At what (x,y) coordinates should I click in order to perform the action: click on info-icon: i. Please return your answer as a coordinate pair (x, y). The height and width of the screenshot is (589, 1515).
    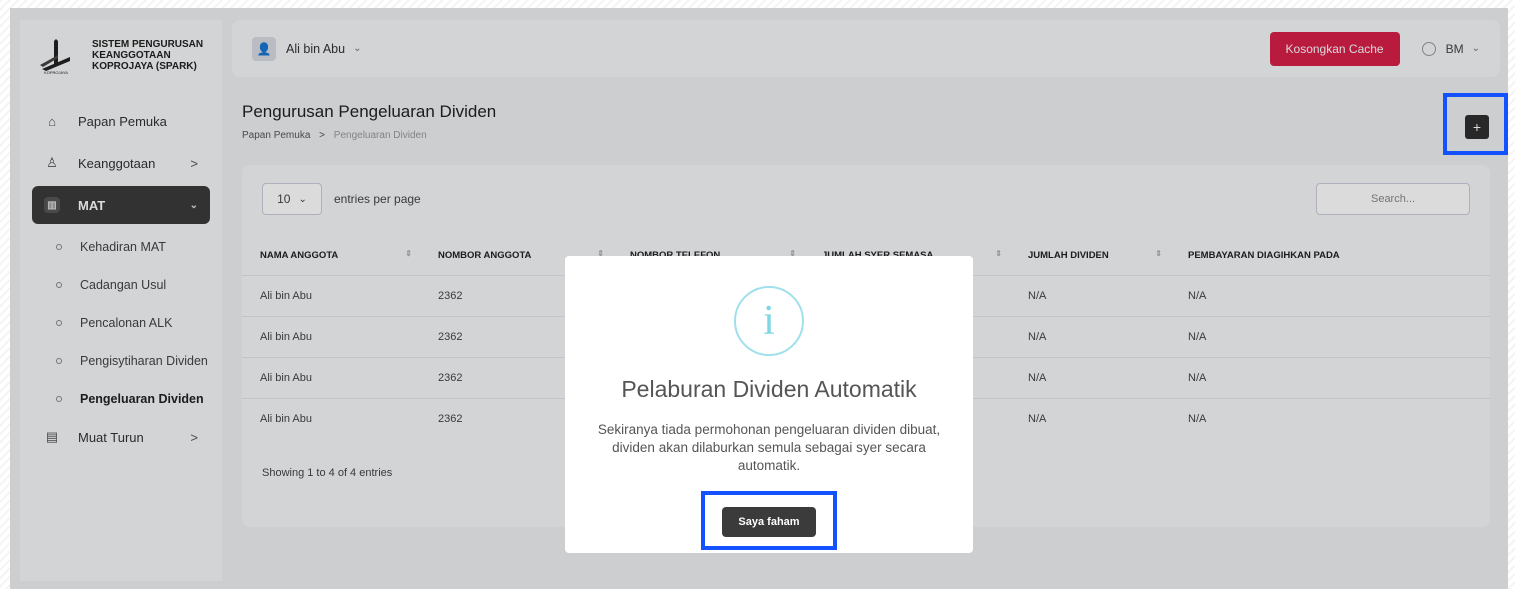
    Looking at the image, I should click on (769, 321).